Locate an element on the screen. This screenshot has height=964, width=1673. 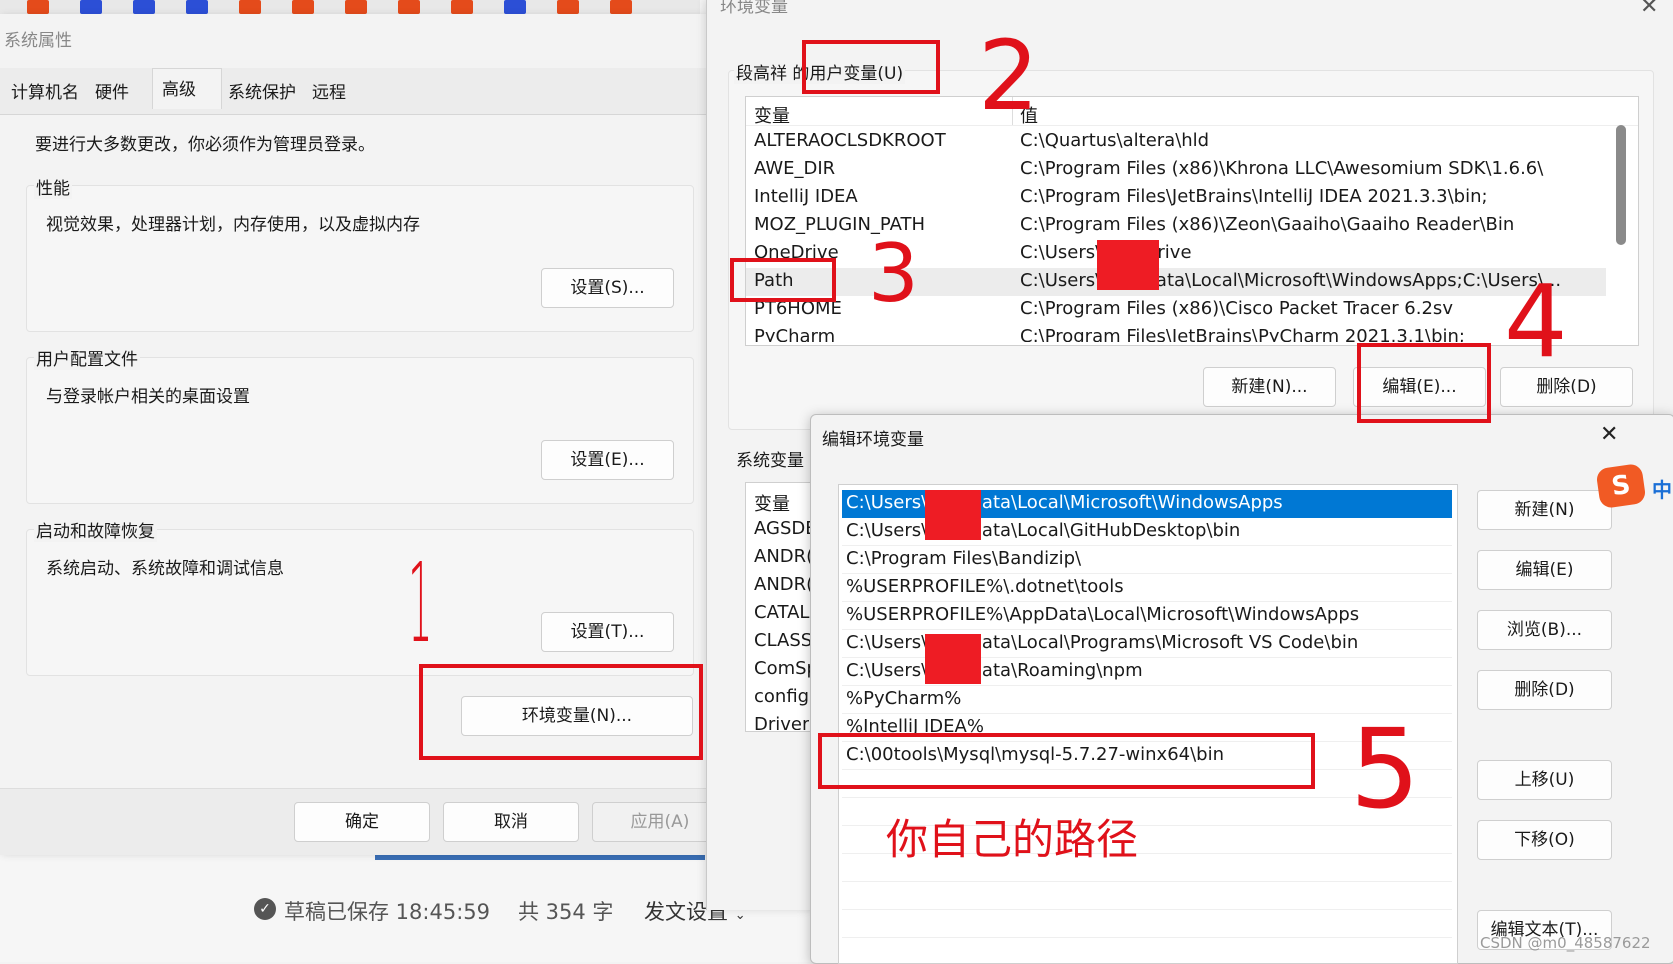
user-profile-desc: 与登录帐户相关的桌面设置 is located at coordinates (148, 397).